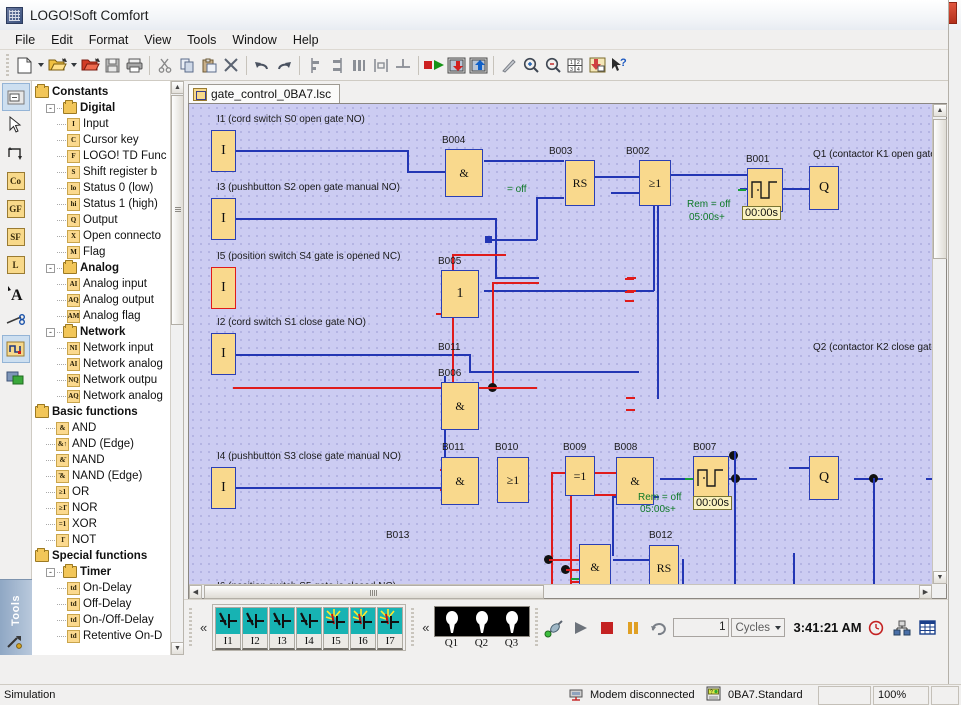 The width and height of the screenshot is (961, 705). Describe the element at coordinates (109, 508) in the screenshot. I see `tree-item-nor: ≥1̄ NOR` at that location.